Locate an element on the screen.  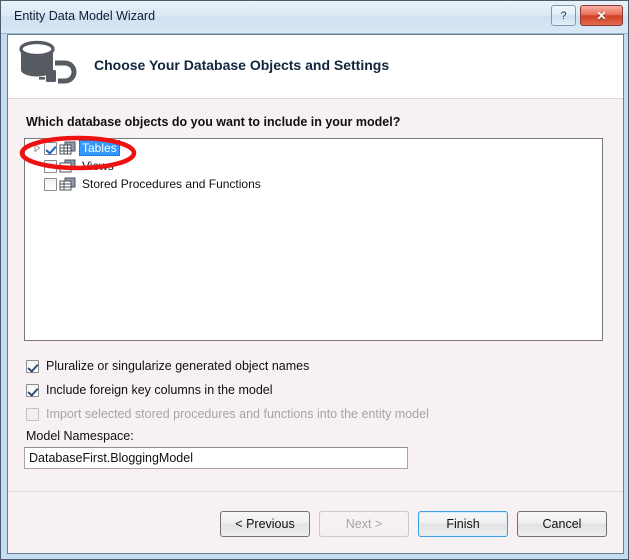
expand-chevron-icon is located at coordinates (37, 148).